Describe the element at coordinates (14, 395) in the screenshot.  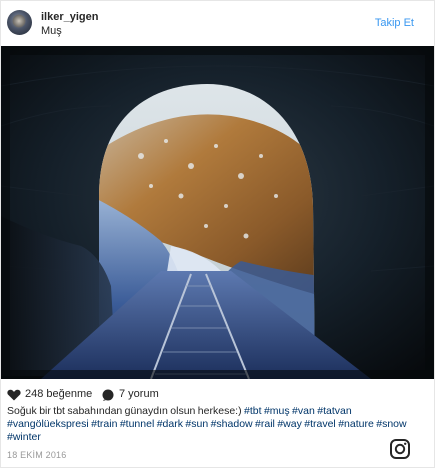
I see `heart-icon` at that location.